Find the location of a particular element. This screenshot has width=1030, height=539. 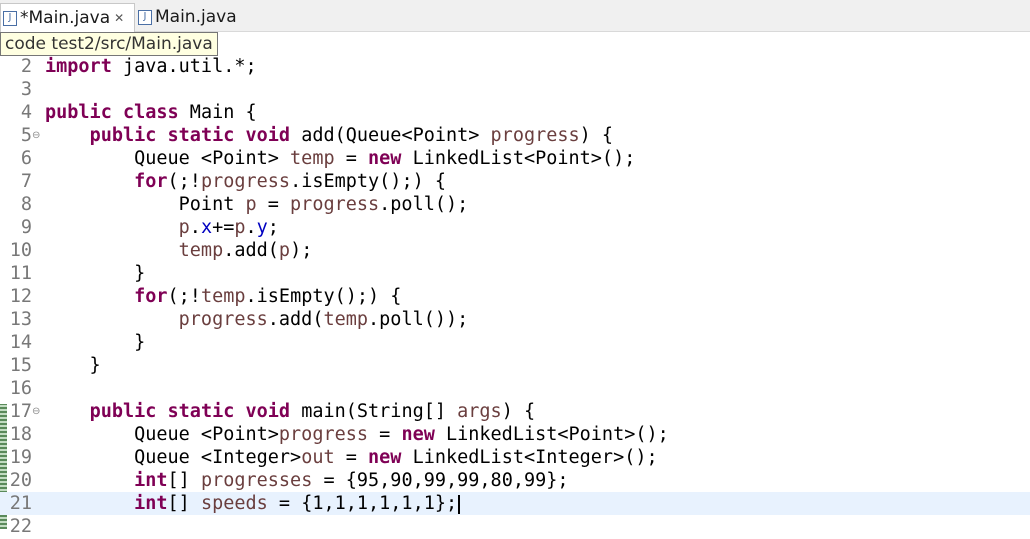

line-number: 18 is located at coordinates (20, 434).